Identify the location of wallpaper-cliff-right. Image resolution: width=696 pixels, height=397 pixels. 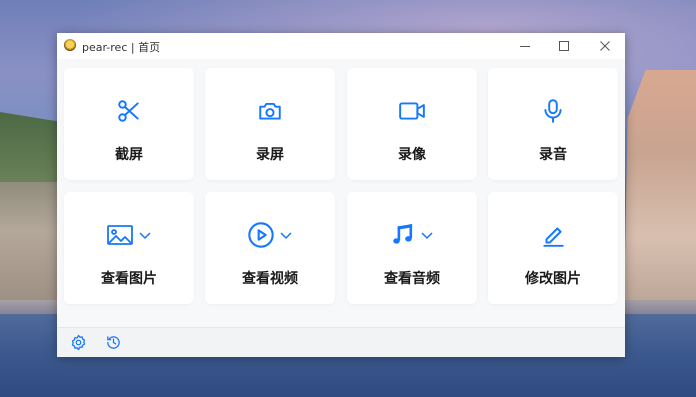
(660, 190).